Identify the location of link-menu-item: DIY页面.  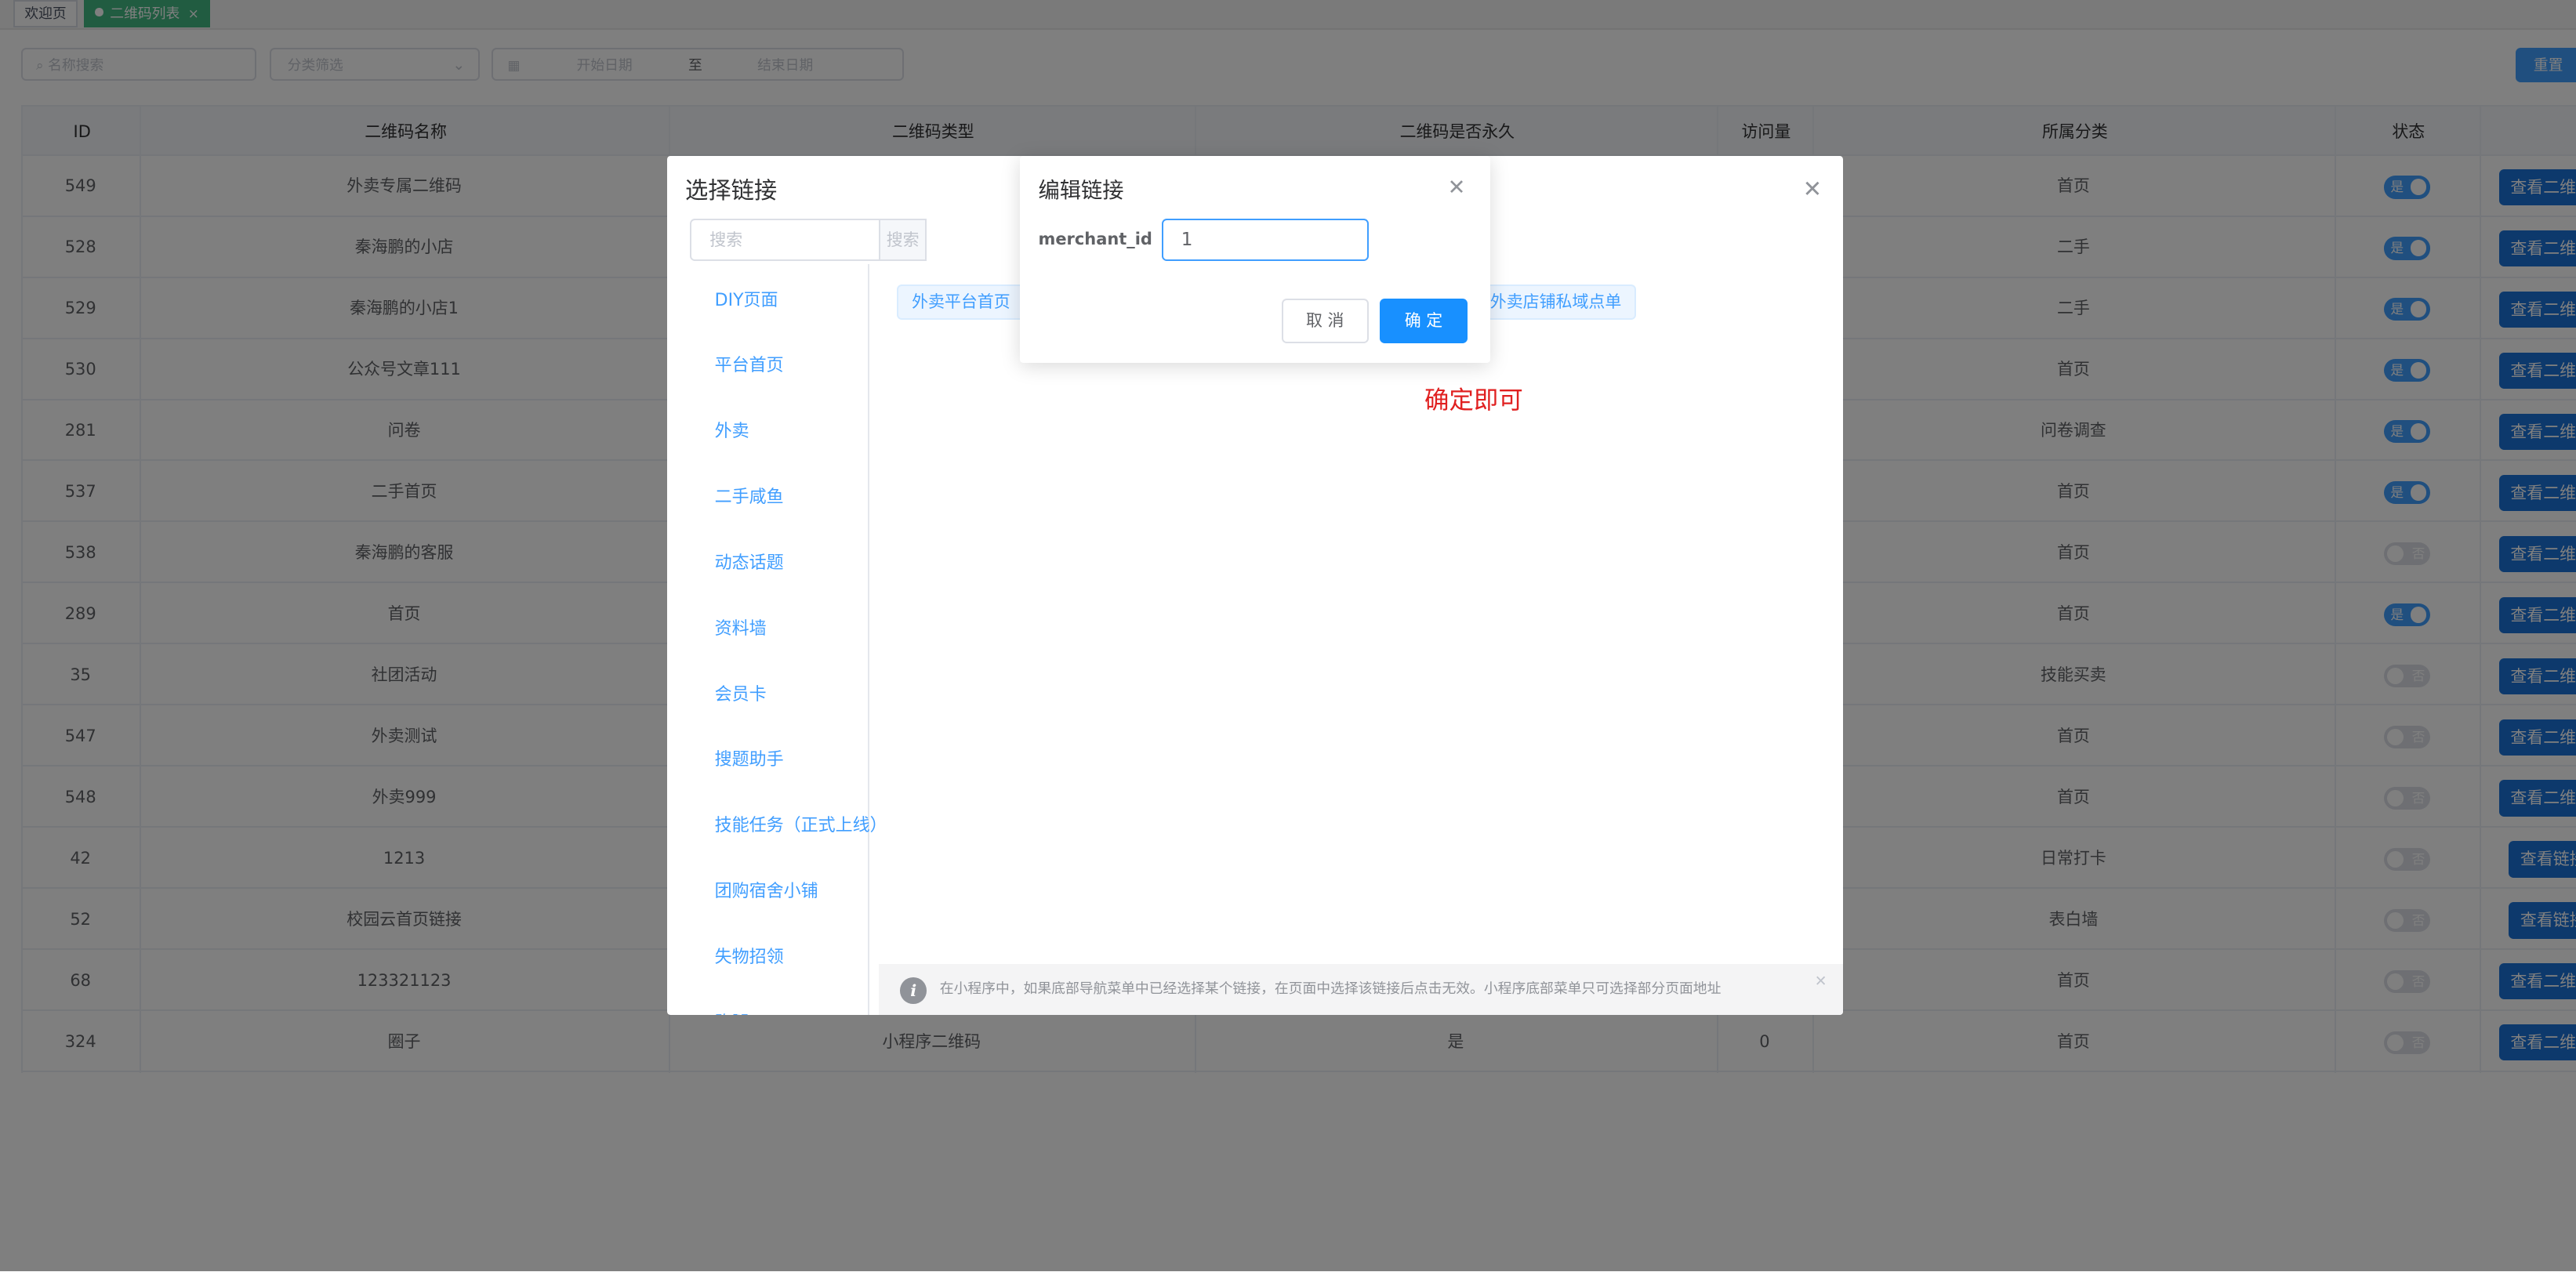
(746, 298).